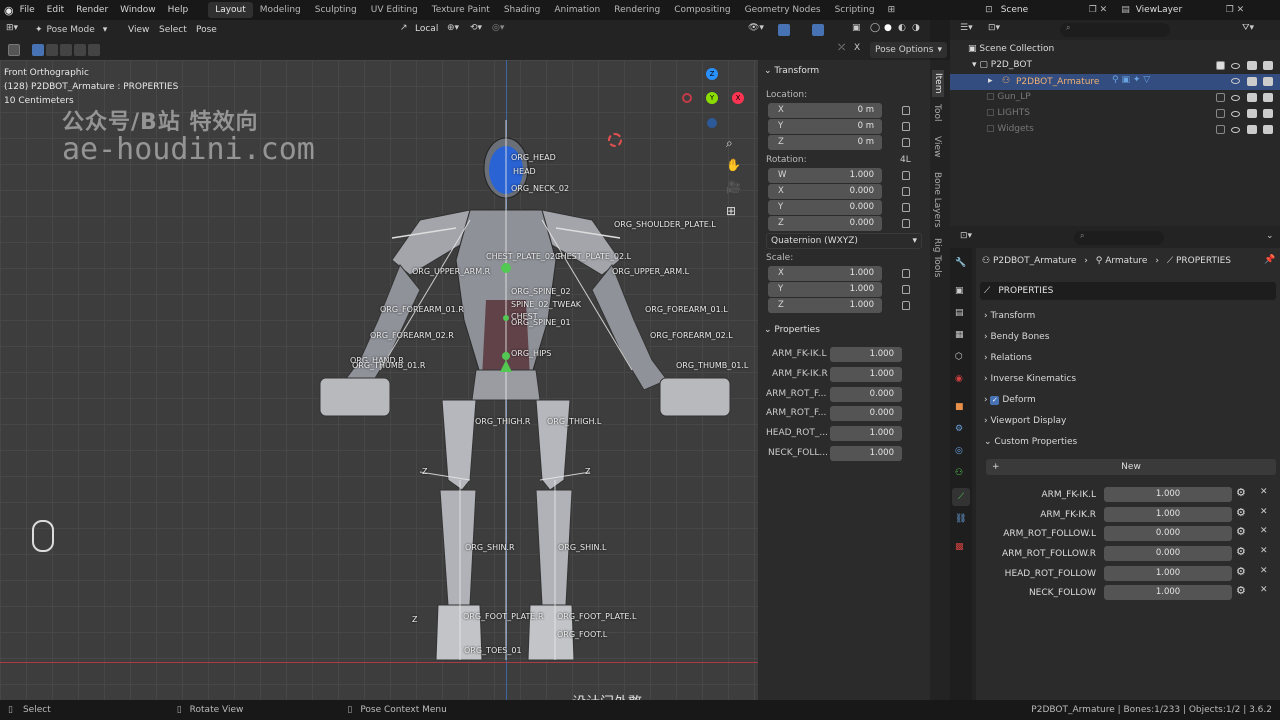  I want to click on shading-material-icon: ◐, so click(902, 28).